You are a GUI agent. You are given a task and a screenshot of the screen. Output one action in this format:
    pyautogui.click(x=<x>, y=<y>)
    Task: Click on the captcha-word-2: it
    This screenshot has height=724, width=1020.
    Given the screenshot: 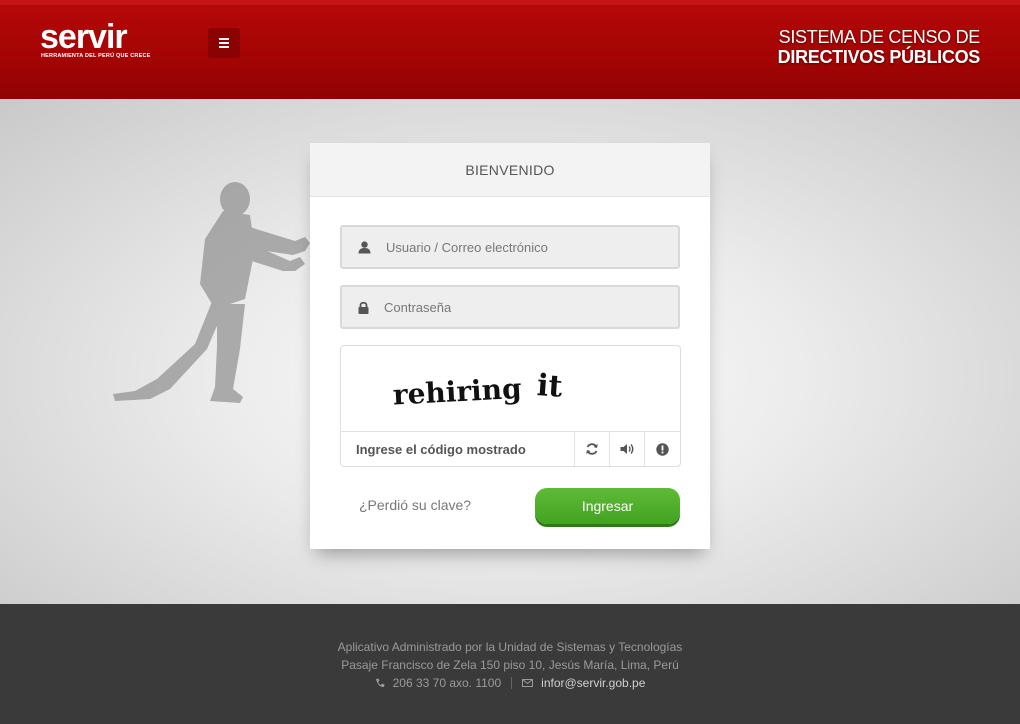 What is the action you would take?
    pyautogui.click(x=550, y=386)
    